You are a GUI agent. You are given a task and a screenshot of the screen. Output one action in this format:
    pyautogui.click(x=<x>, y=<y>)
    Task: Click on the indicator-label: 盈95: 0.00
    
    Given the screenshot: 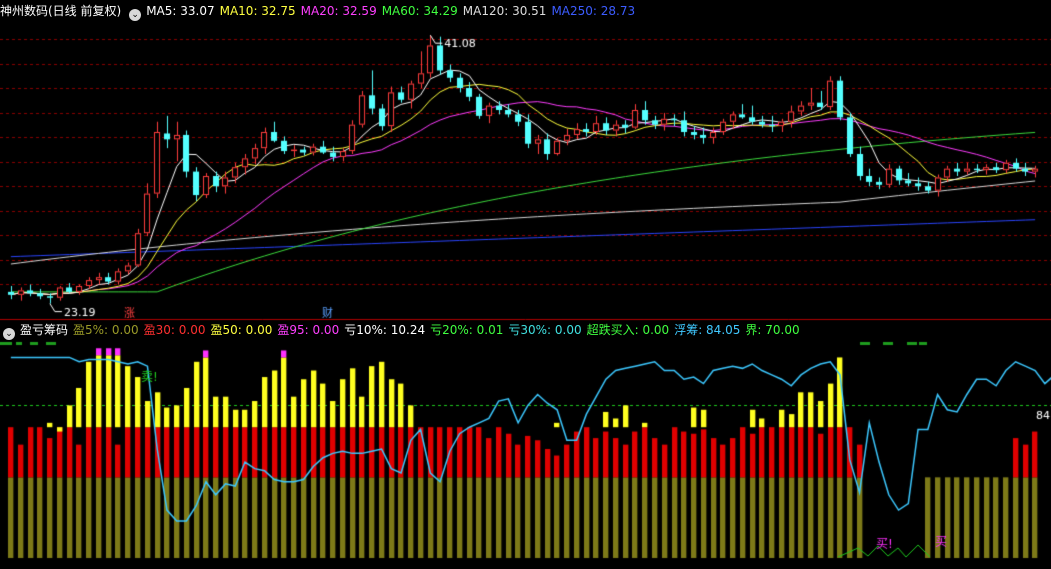 What is the action you would take?
    pyautogui.click(x=308, y=330)
    